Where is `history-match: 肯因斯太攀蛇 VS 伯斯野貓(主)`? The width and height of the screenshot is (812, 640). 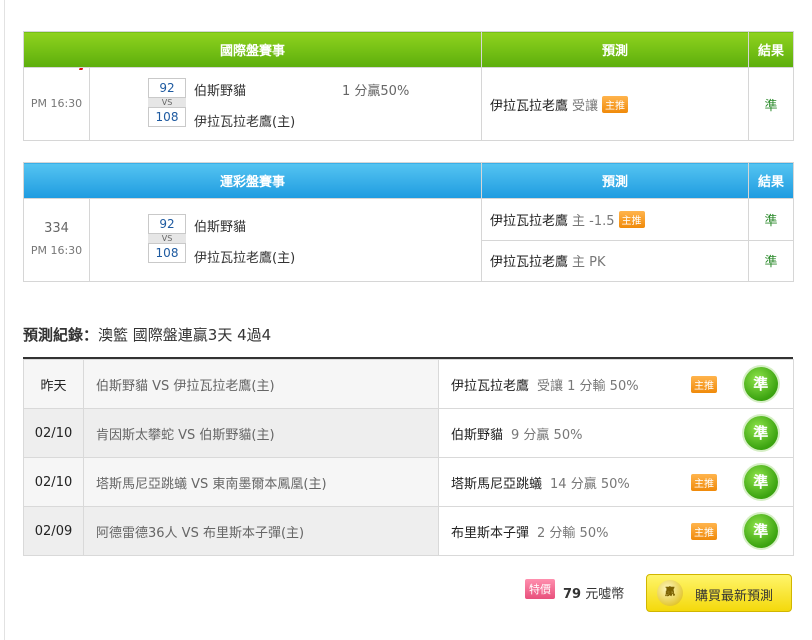 history-match: 肯因斯太攀蛇 VS 伯斯野貓(主) is located at coordinates (261, 433).